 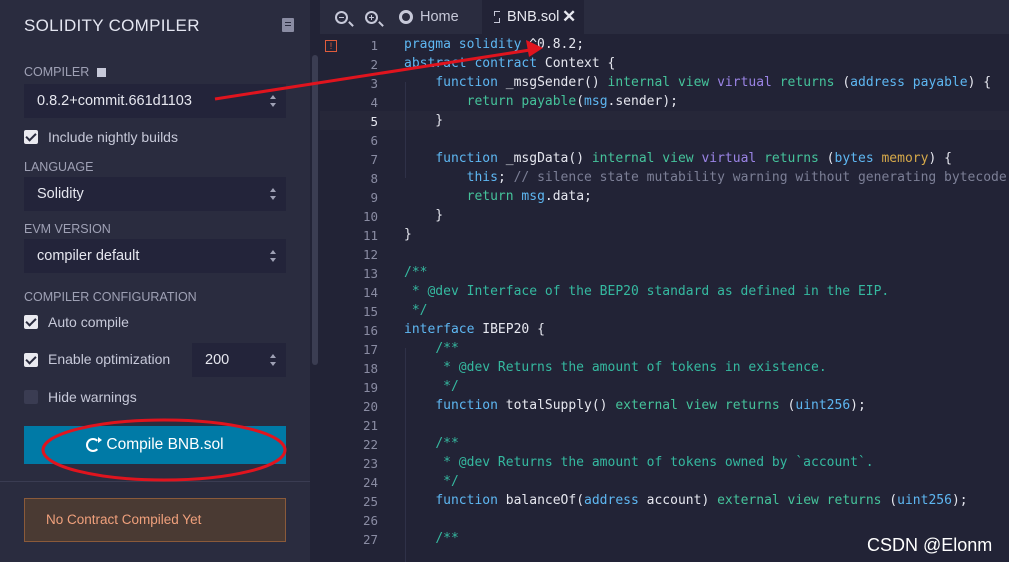 I want to click on compile-status-alert: No Contract Compiled Yet, so click(x=155, y=520).